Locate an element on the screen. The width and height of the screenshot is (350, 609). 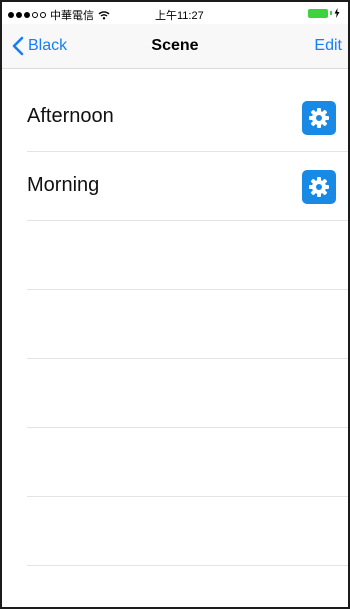
list-item: Afternoon is located at coordinates (187, 117).